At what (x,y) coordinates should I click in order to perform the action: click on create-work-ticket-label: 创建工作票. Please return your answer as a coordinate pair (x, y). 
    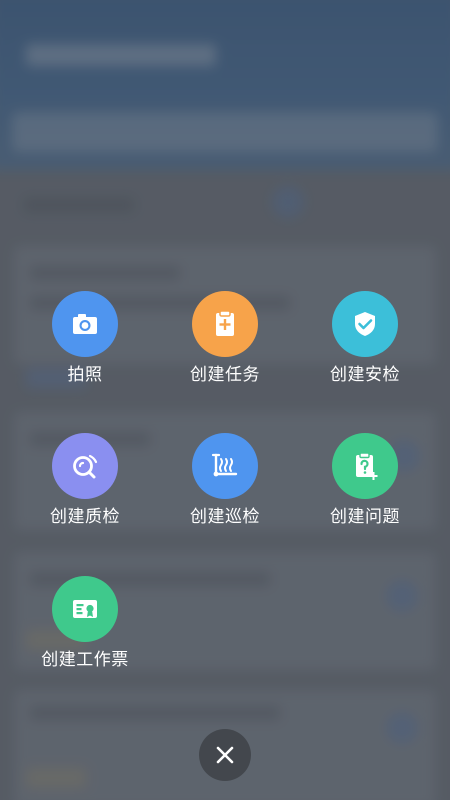
    Looking at the image, I should click on (85, 660).